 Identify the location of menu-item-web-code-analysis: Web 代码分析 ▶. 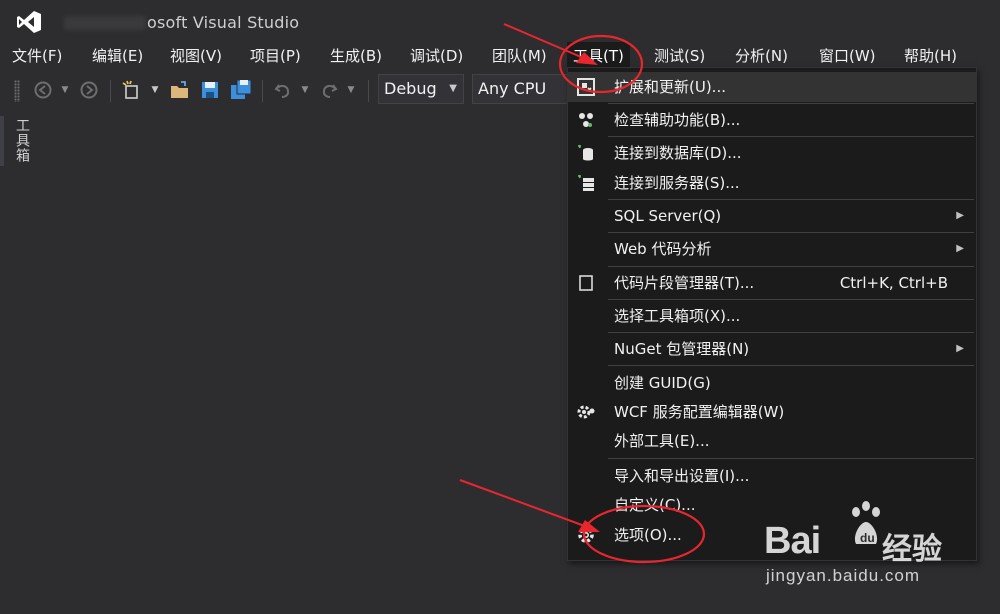
(772, 249).